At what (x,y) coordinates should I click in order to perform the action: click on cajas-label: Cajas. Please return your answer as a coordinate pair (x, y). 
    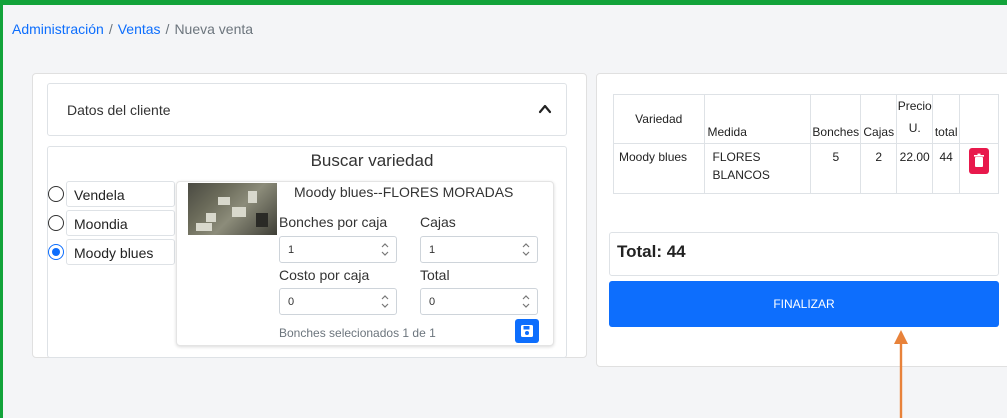
    Looking at the image, I should click on (438, 222).